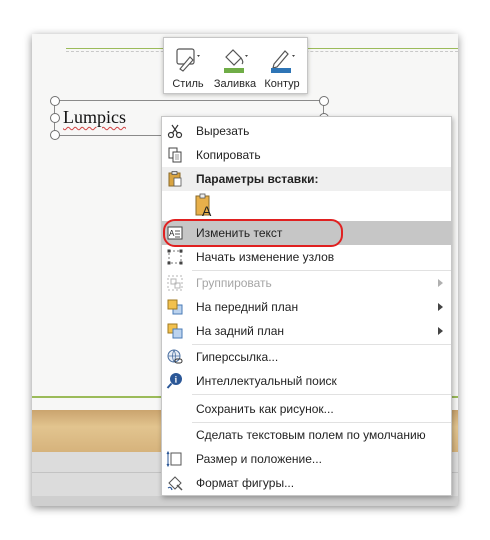 The height and width of the screenshot is (540, 490). What do you see at coordinates (188, 84) in the screenshot?
I see `style-label: Стиль` at bounding box center [188, 84].